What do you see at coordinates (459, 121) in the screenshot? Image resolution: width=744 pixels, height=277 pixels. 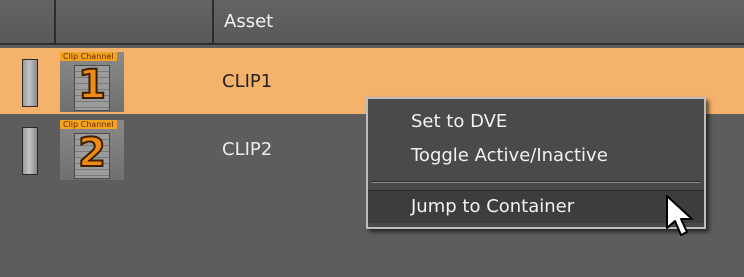 I see `menu-item-label: Set to DVE` at bounding box center [459, 121].